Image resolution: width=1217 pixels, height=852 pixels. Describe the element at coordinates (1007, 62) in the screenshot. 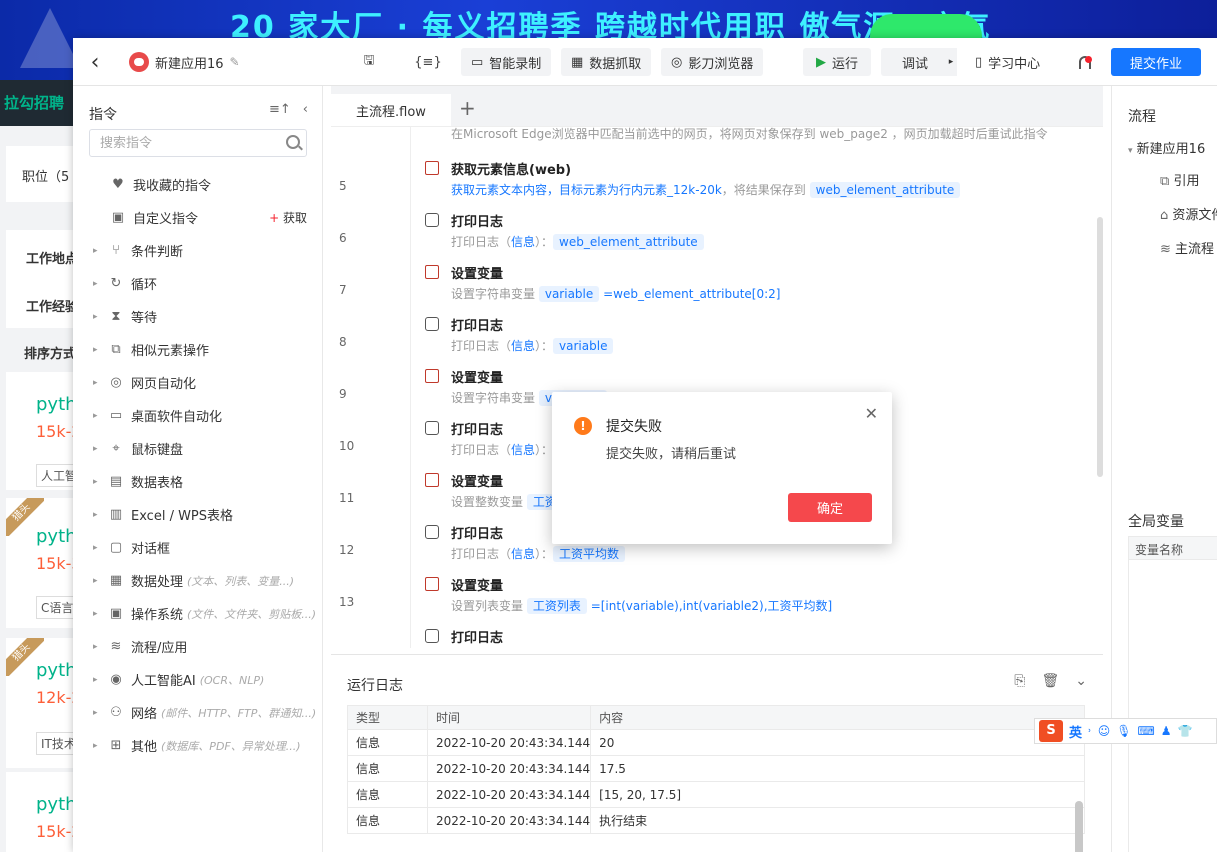

I see `learning-center-button: ▯ 学习中心` at that location.